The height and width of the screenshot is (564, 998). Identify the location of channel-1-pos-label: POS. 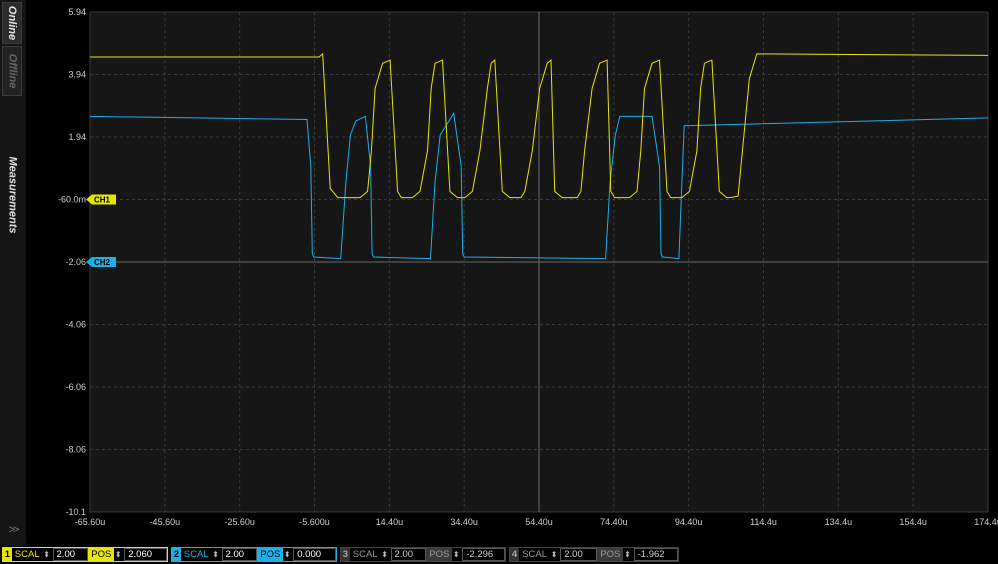
(101, 554).